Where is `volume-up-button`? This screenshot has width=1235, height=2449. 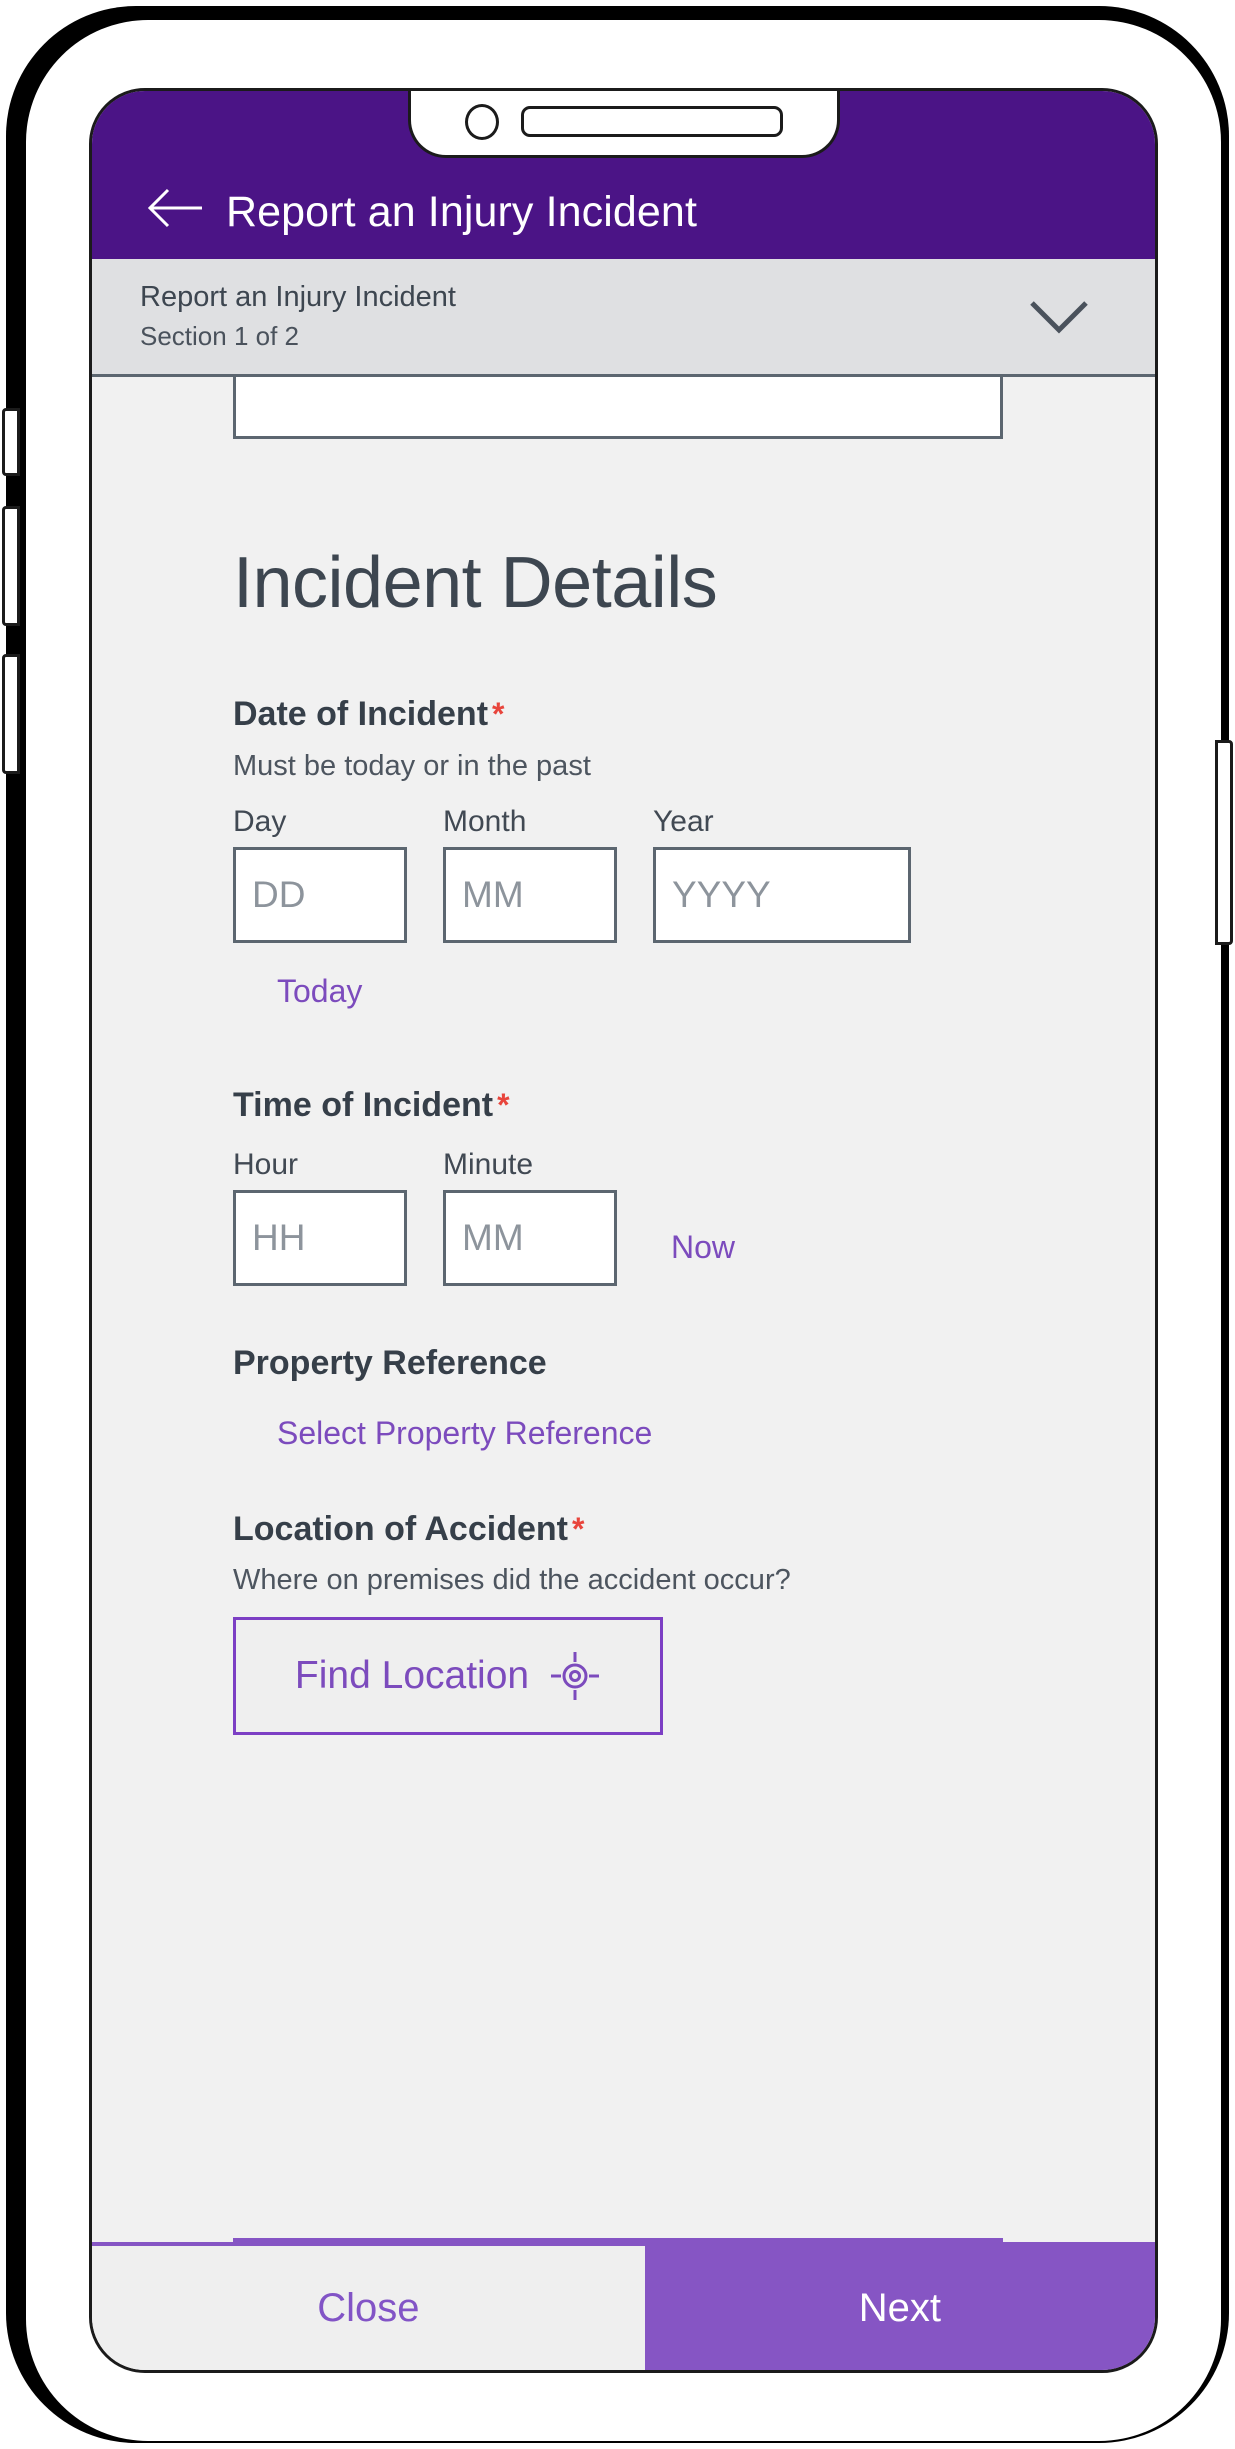 volume-up-button is located at coordinates (11, 566).